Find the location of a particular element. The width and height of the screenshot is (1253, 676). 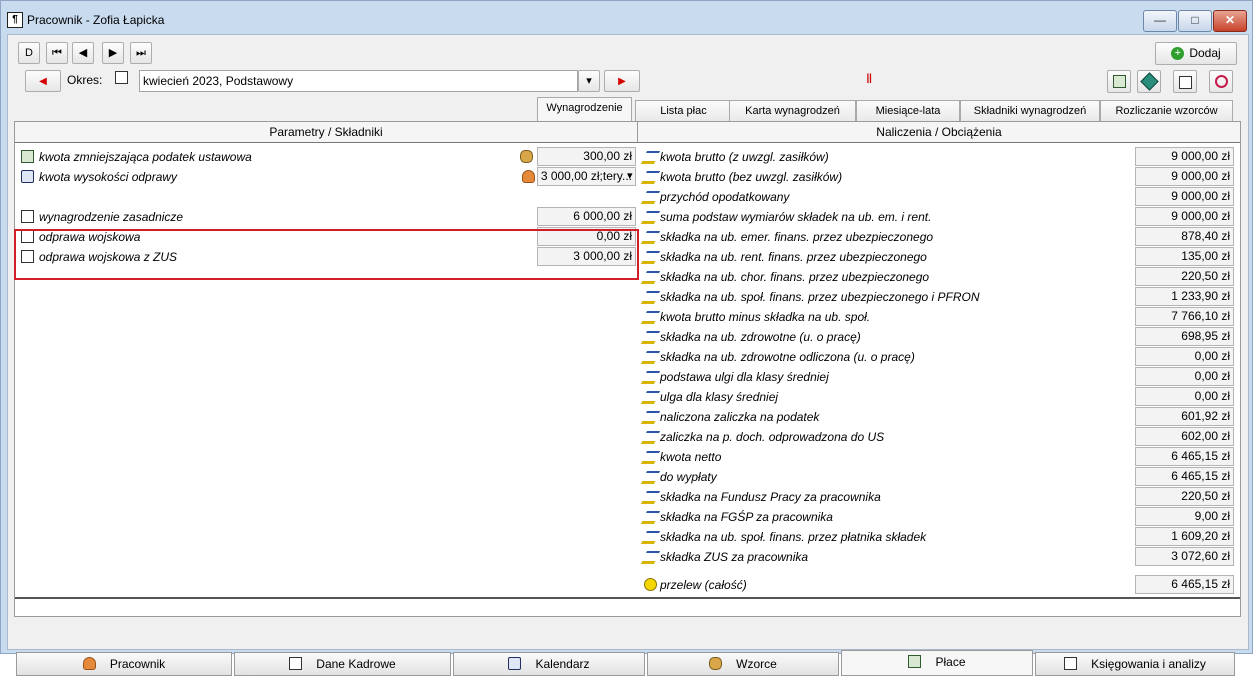

transfer-value: 6 465,15 zł is located at coordinates (1184, 584).